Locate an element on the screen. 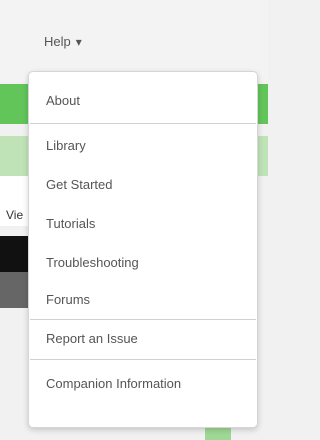 The image size is (320, 440). help-menu-trigger: Help ▾ is located at coordinates (63, 41).